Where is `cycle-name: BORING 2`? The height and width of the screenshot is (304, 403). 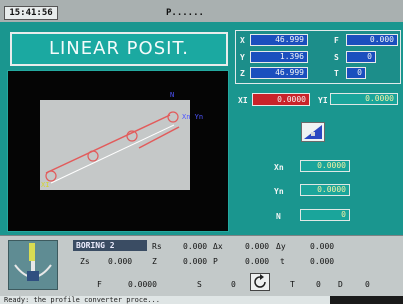
cycle-name: BORING 2 is located at coordinates (110, 245).